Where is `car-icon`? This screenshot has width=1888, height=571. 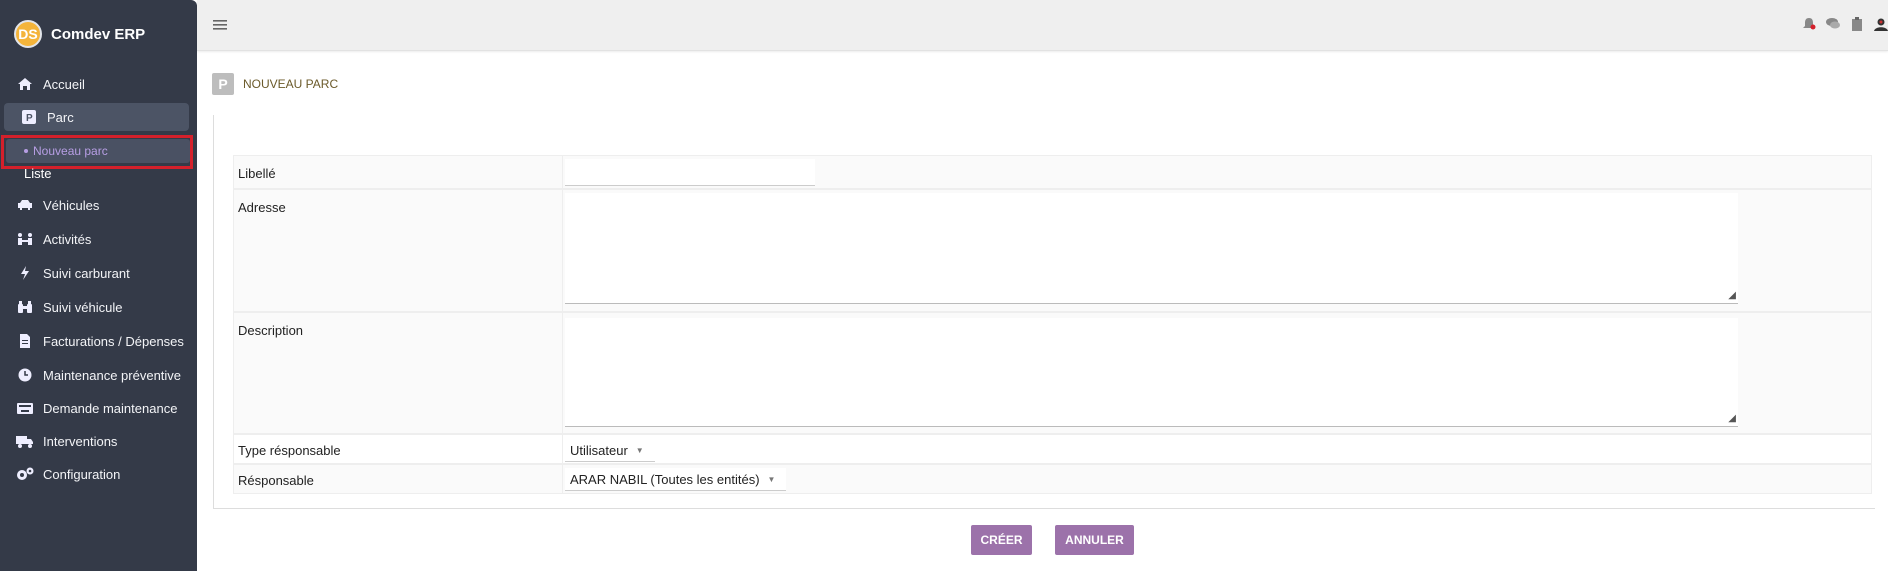
car-icon is located at coordinates (25, 205).